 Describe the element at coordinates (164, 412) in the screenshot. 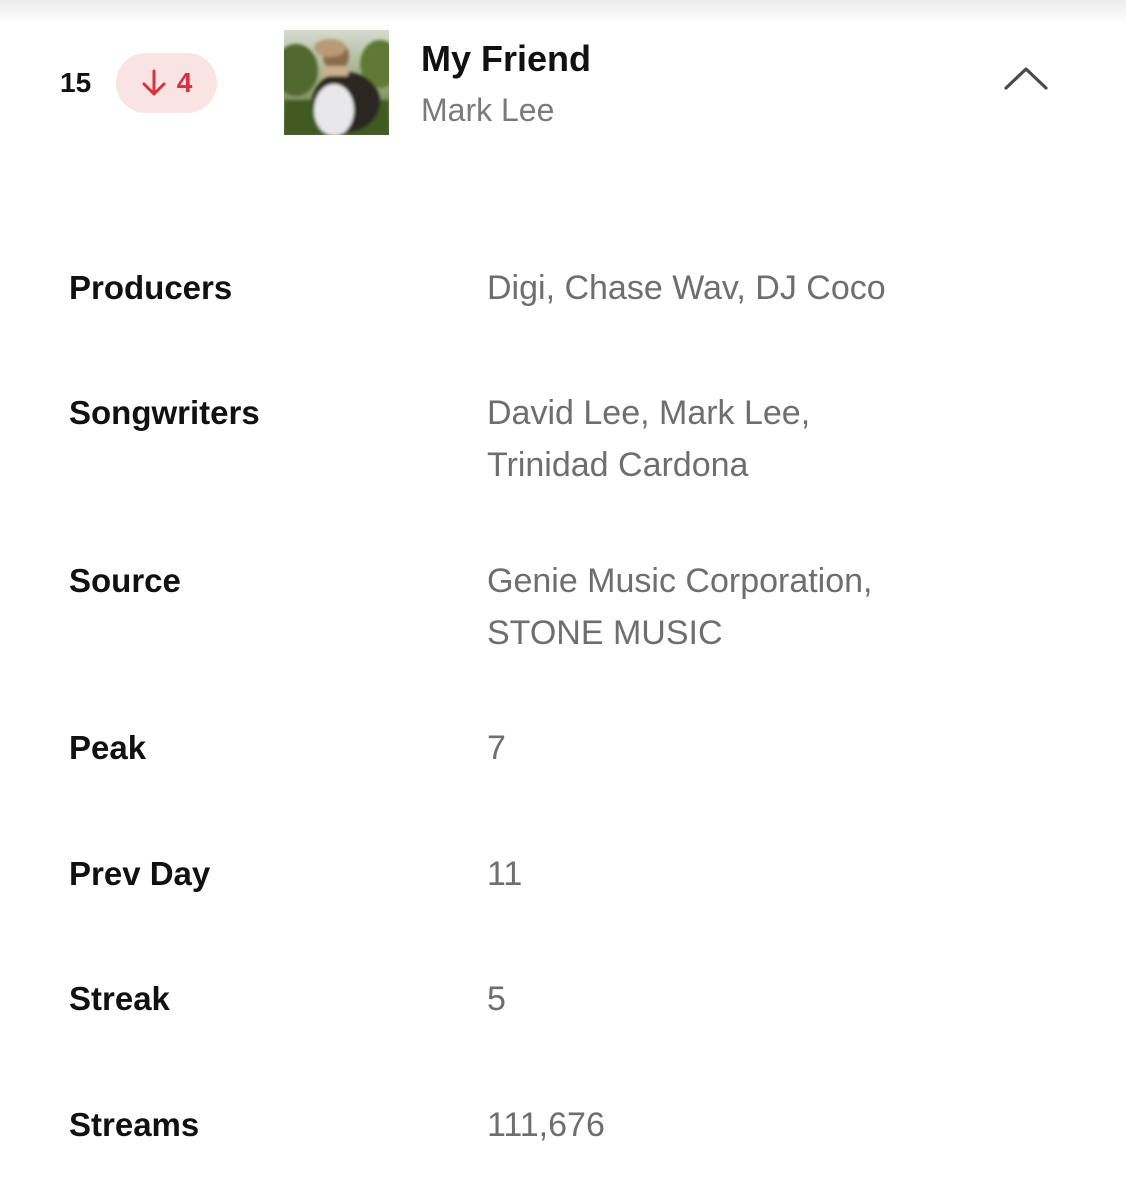

I see `songwriters-label: Songwriters` at that location.